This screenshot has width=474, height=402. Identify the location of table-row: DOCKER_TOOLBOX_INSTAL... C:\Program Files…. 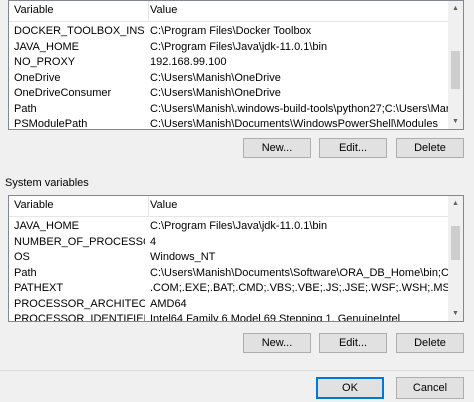
(236, 32).